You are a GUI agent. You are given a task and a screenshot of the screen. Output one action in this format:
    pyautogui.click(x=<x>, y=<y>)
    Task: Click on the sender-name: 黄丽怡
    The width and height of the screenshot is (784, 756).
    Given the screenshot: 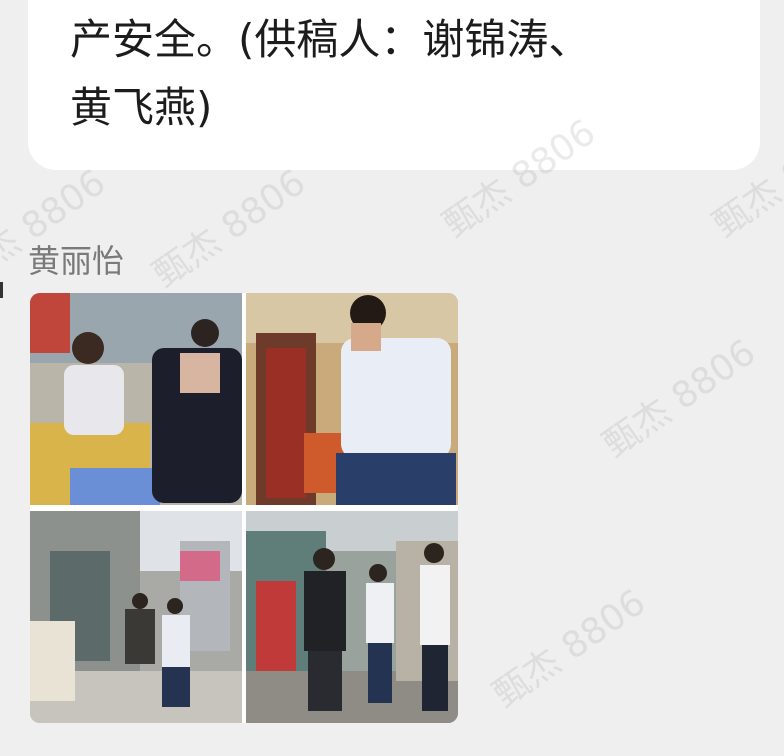 What is the action you would take?
    pyautogui.click(x=76, y=261)
    